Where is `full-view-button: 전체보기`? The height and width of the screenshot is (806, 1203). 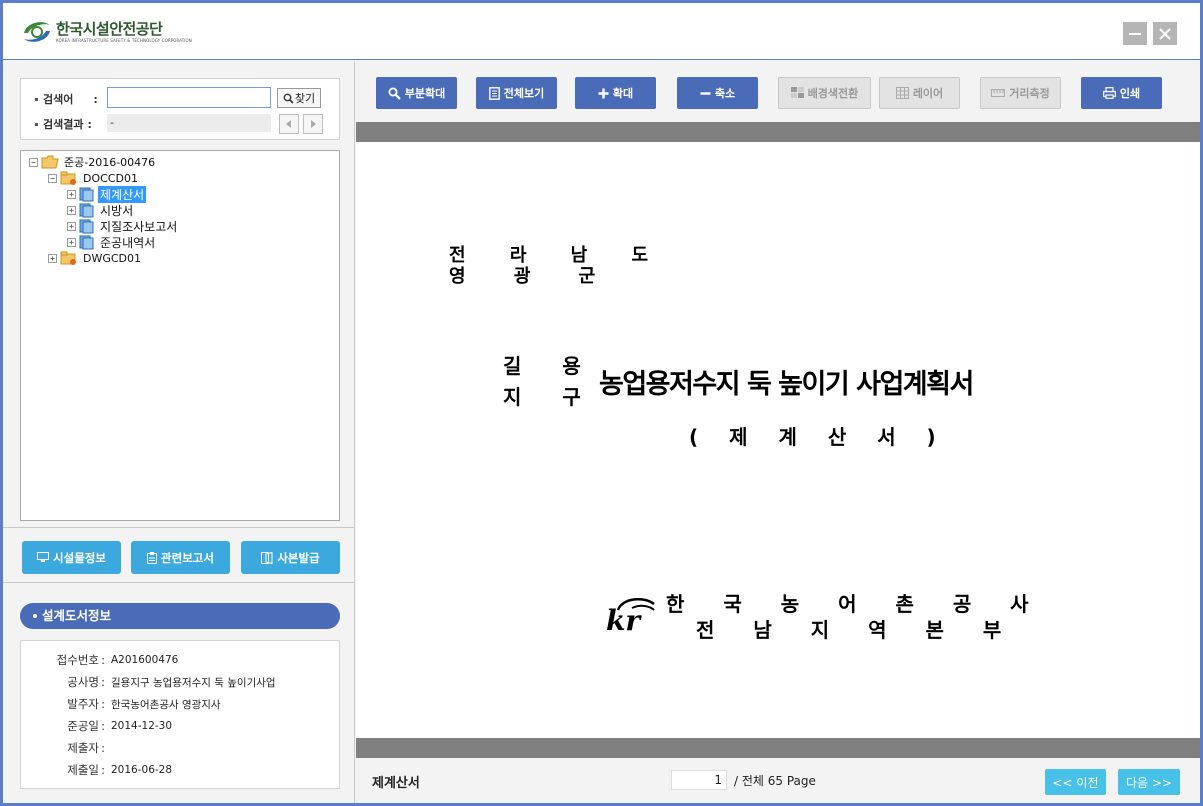 full-view-button: 전체보기 is located at coordinates (516, 93).